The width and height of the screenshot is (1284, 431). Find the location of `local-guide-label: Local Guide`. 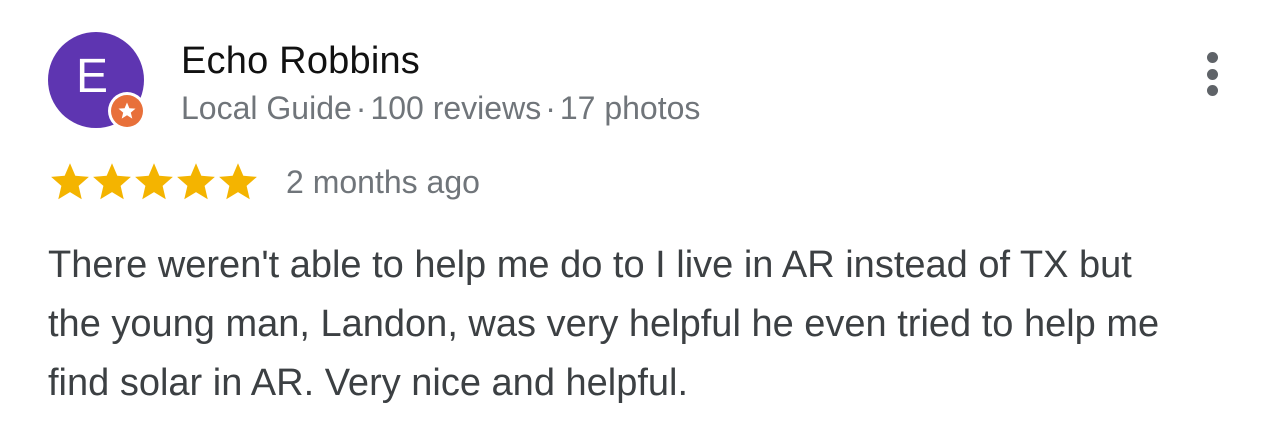

local-guide-label: Local Guide is located at coordinates (266, 108).